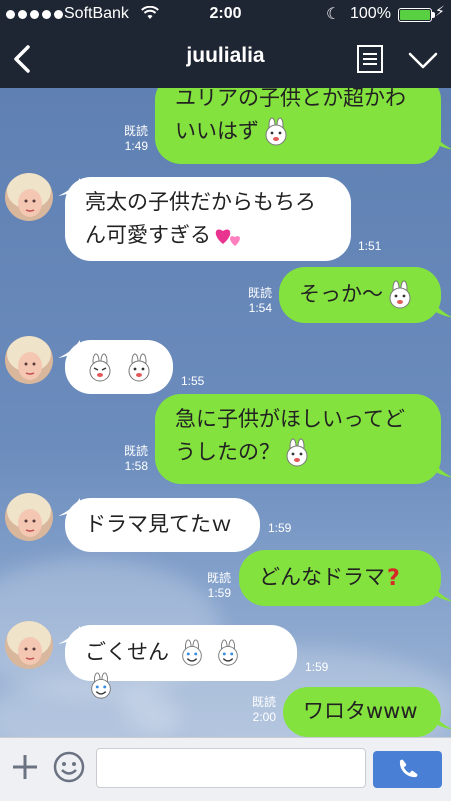 This screenshot has width=451, height=801. I want to click on received-message-bubble, so click(119, 367).